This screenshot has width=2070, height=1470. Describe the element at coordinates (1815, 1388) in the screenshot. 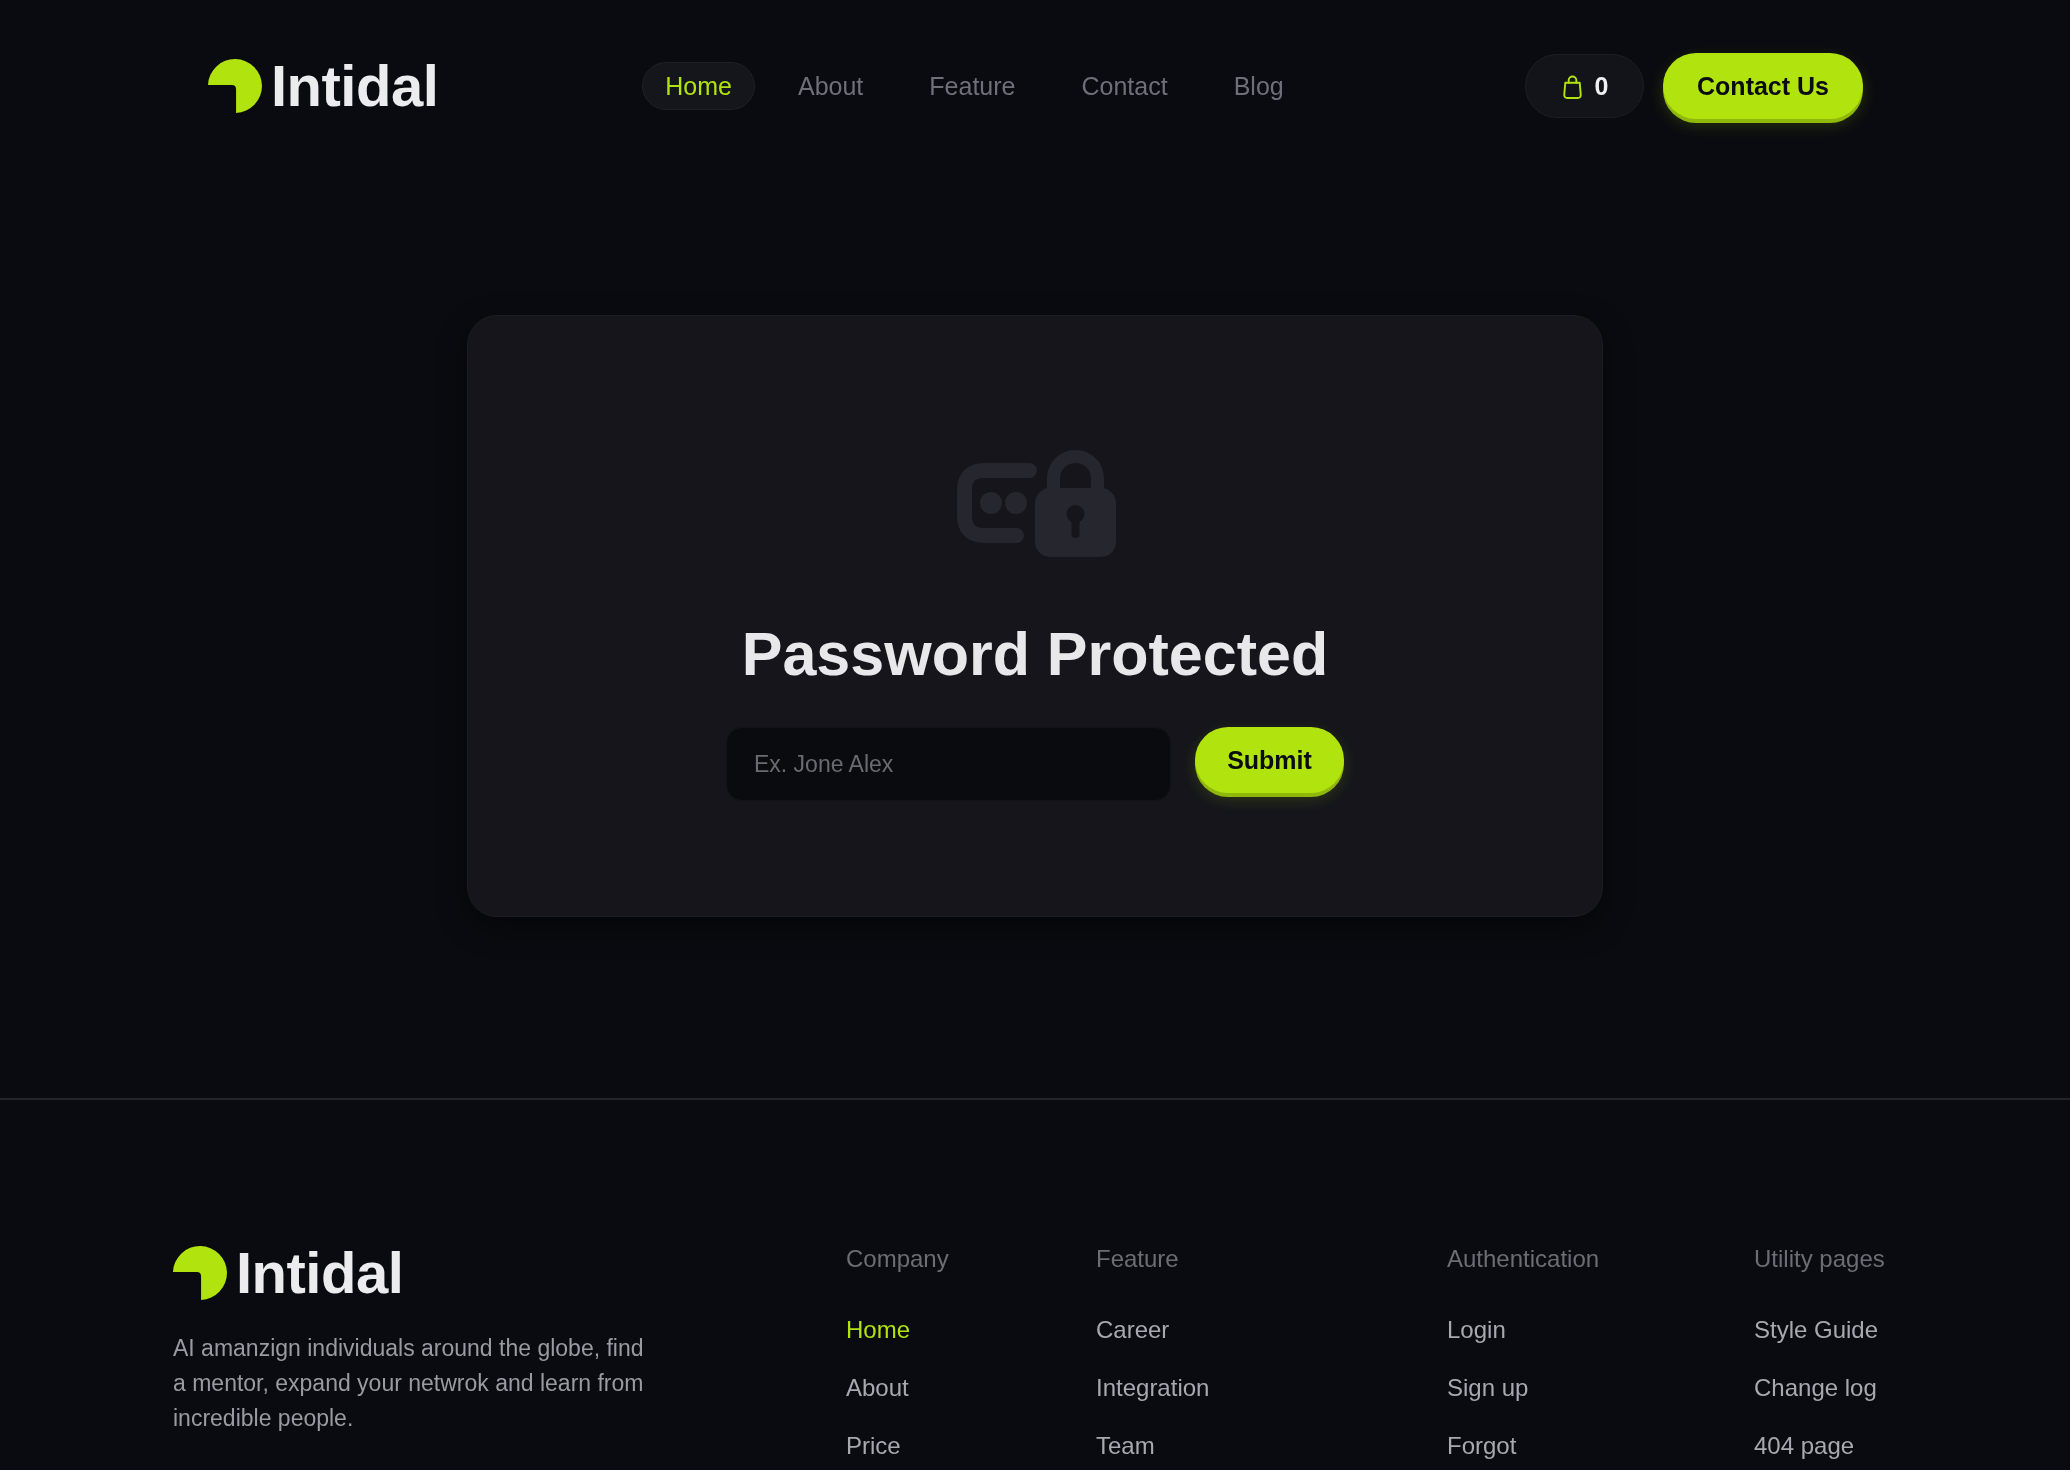

I see `footer-link: Change log` at that location.